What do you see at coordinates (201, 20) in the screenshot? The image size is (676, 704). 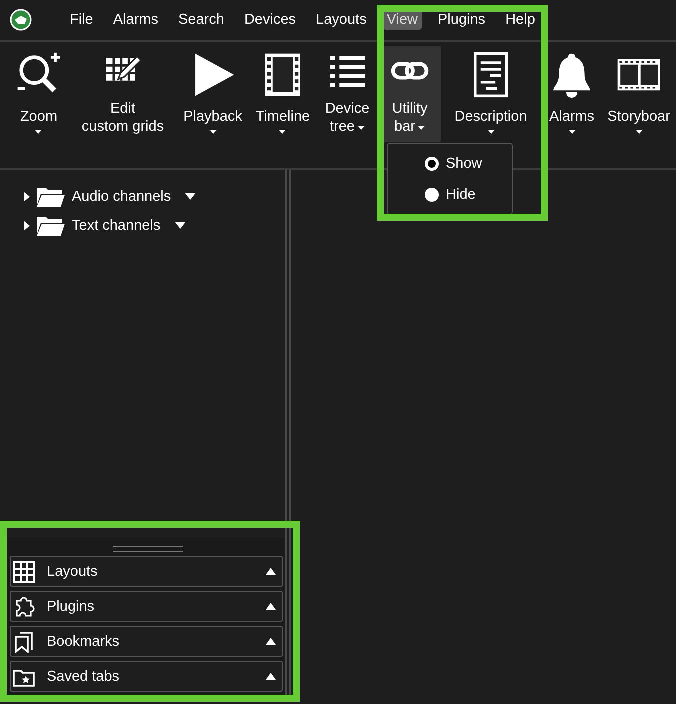 I see `menu-item: Search` at bounding box center [201, 20].